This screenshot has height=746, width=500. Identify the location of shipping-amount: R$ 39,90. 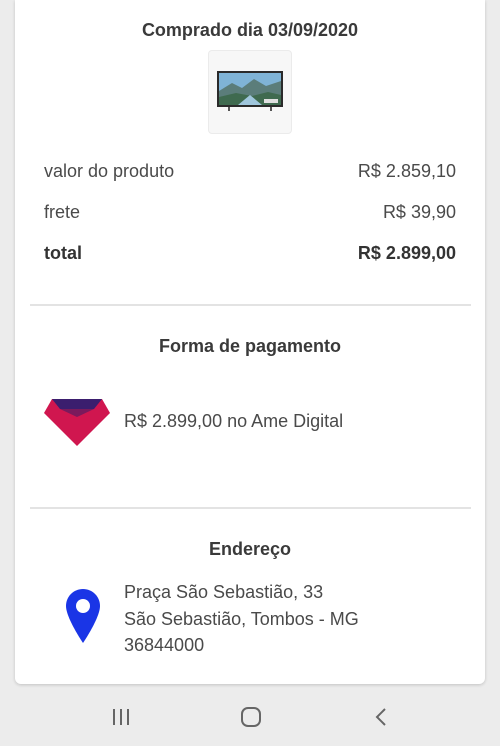
(419, 212).